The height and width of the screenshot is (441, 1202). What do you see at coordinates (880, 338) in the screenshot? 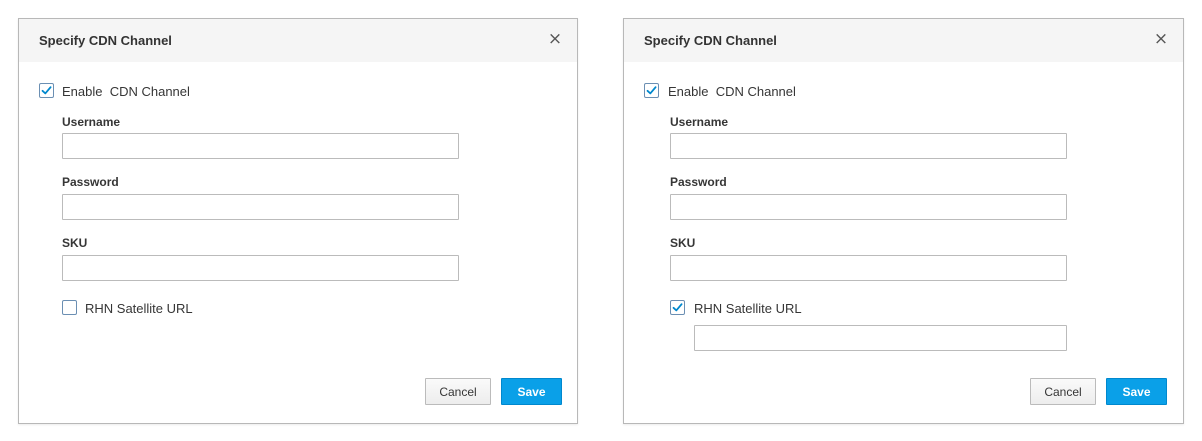
I see `rhn-satellite-url-input` at bounding box center [880, 338].